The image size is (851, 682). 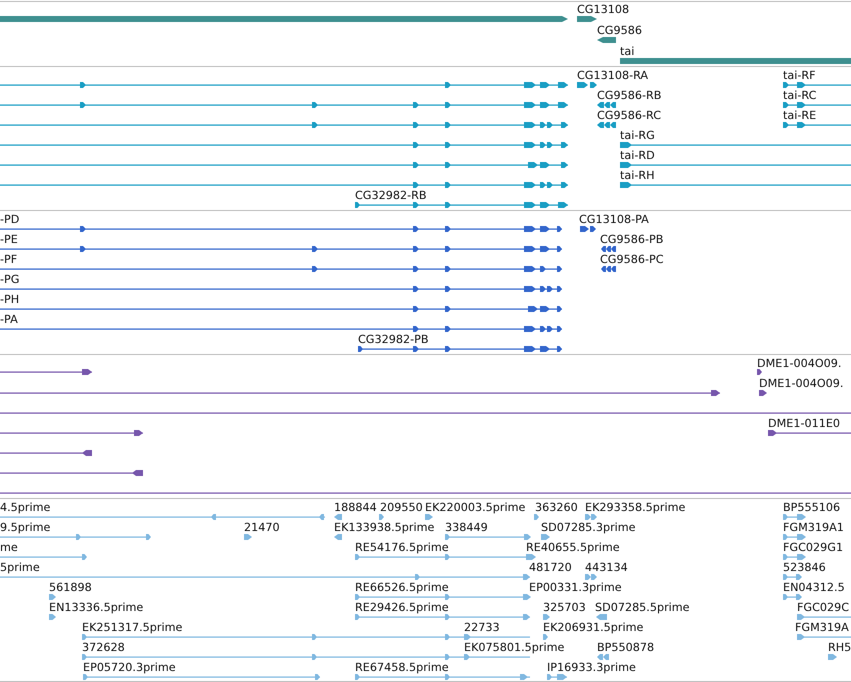 I want to click on feature-label: tai-RE, so click(x=799, y=115).